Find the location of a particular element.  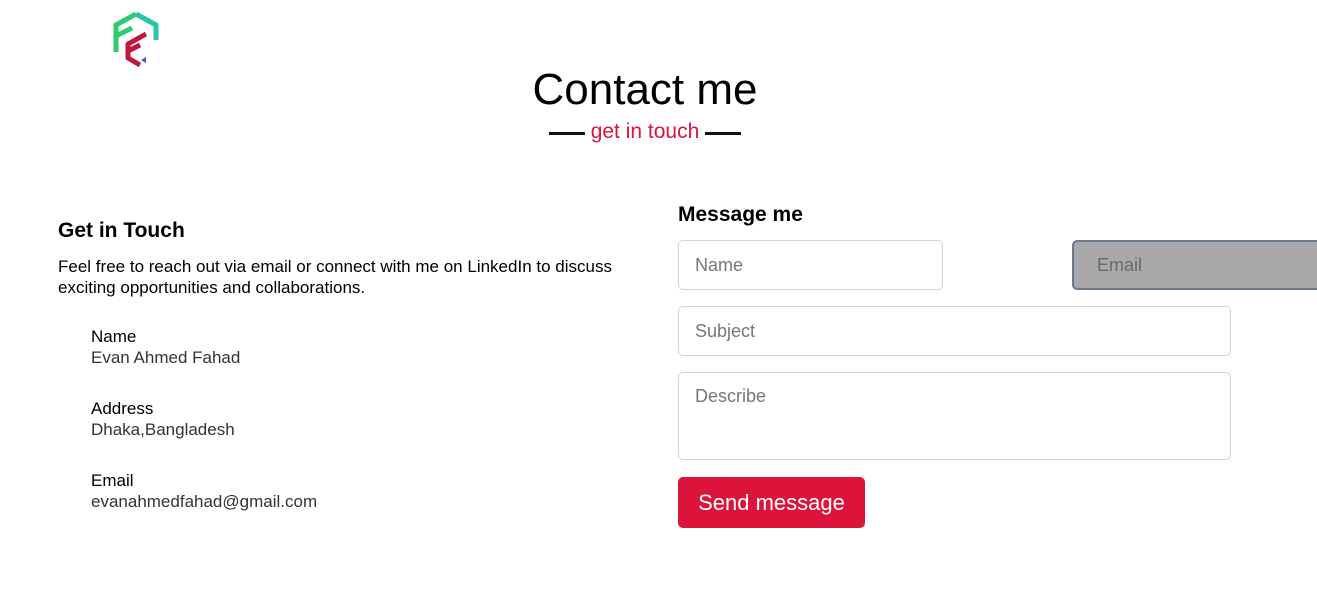

info-item-address: Address Dhaka,Bangladesh is located at coordinates (351, 419).